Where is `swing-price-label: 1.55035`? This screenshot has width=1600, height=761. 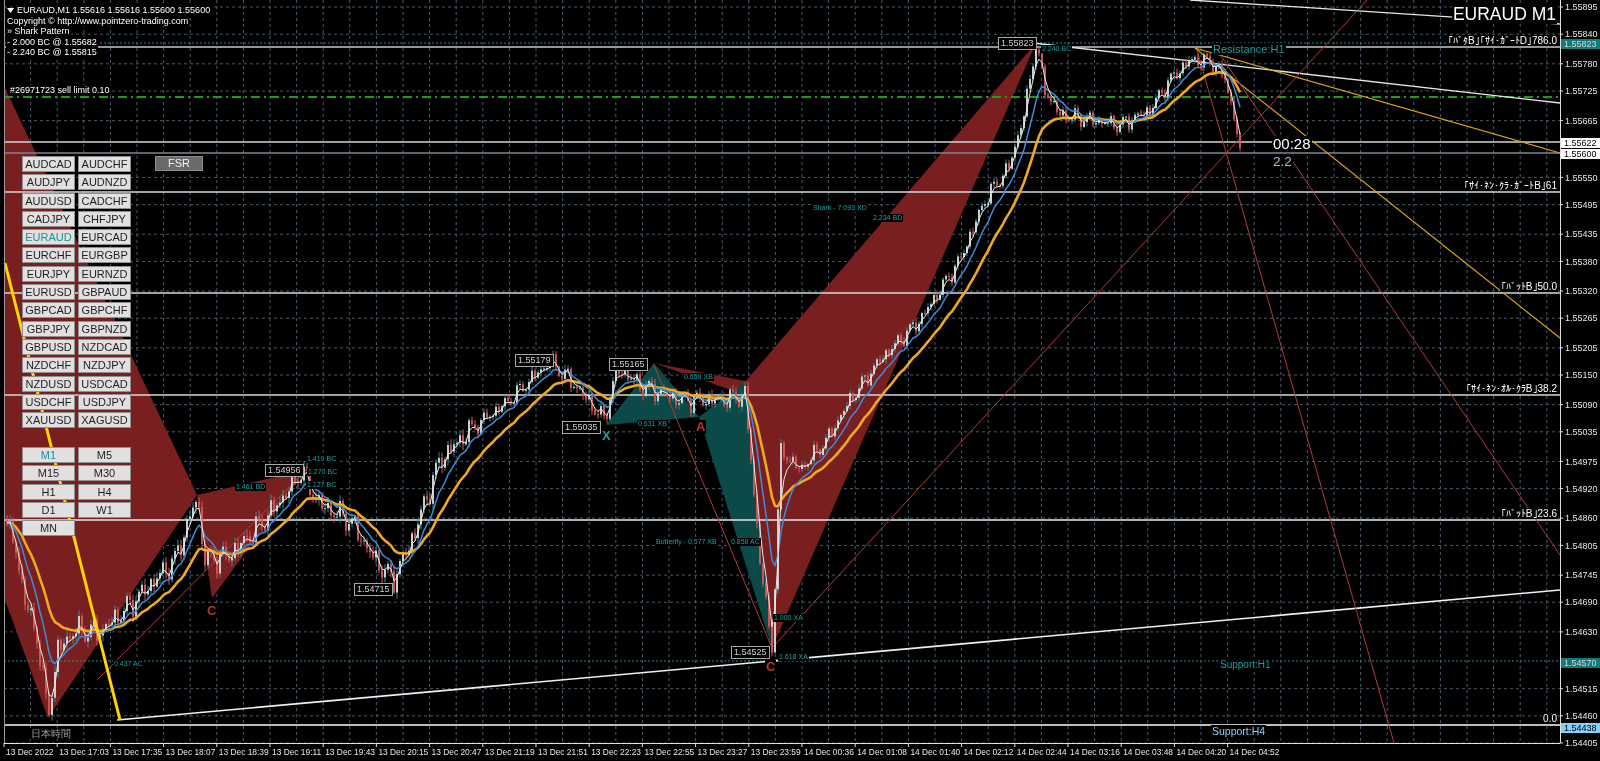
swing-price-label: 1.55035 is located at coordinates (581, 427).